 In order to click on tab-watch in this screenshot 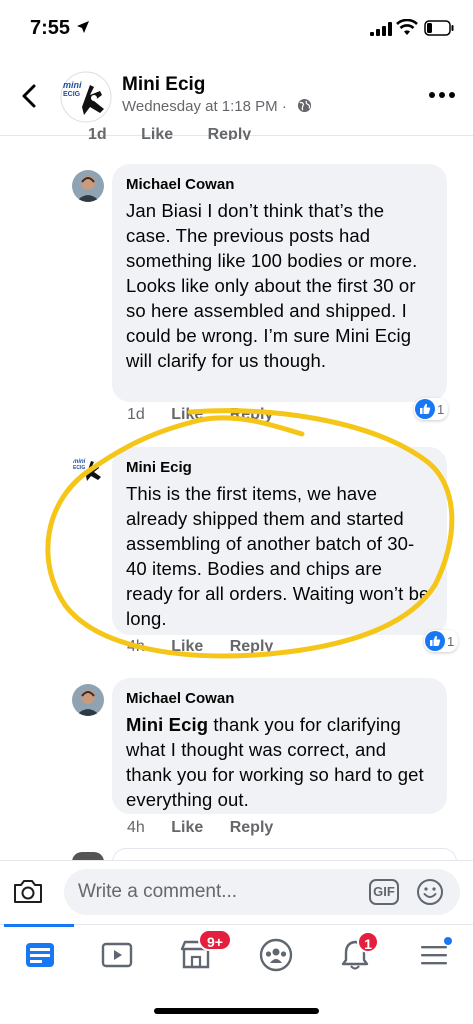, I will do `click(117, 955)`.